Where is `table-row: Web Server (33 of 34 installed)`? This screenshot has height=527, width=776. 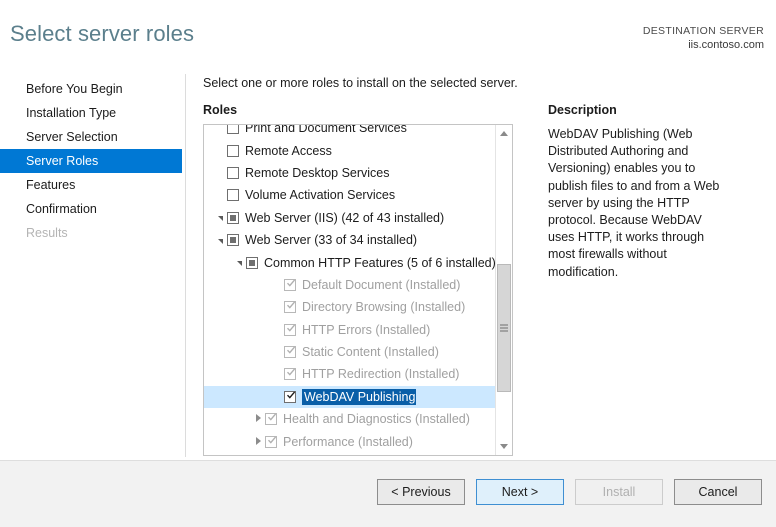 table-row: Web Server (33 of 34 installed) is located at coordinates (349, 240).